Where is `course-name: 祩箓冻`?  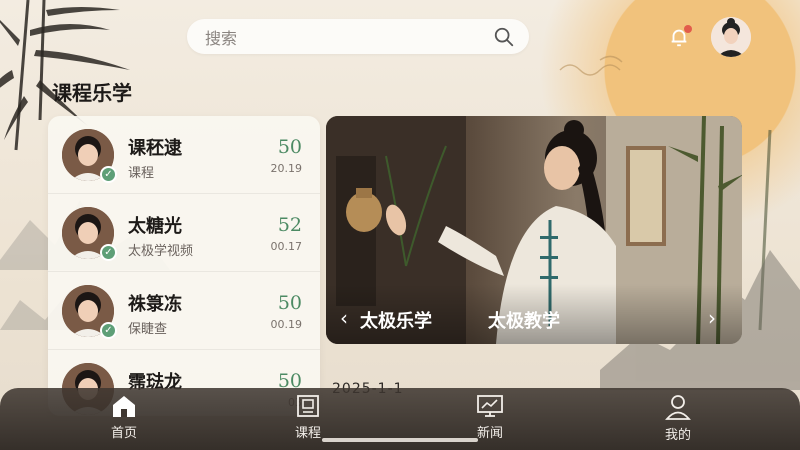 course-name: 祩箓冻 is located at coordinates (155, 304).